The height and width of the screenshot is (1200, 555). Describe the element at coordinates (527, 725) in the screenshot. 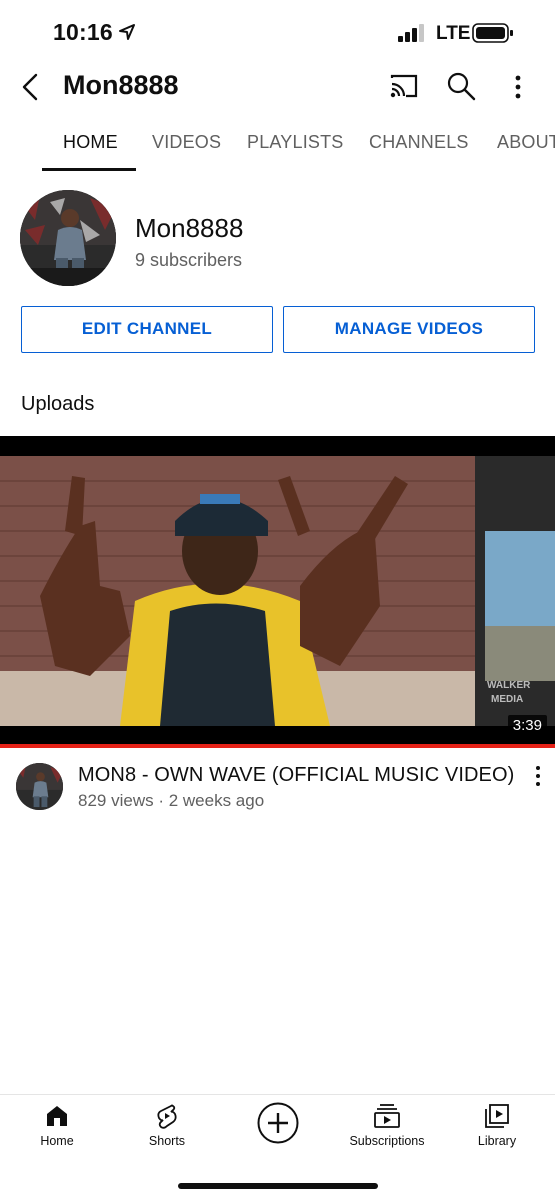

I see `video-duration-badge: 3:39` at that location.